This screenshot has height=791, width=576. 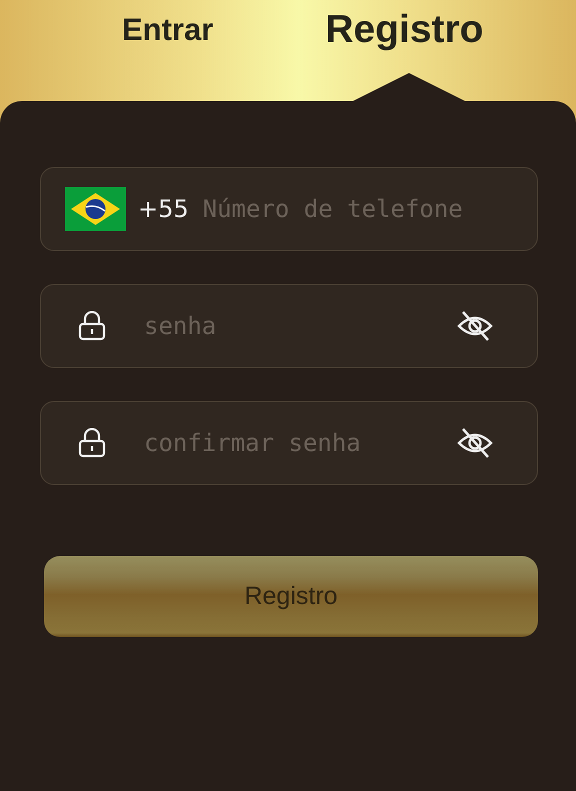 What do you see at coordinates (357, 209) in the screenshot?
I see `phone-input: Número de telefone` at bounding box center [357, 209].